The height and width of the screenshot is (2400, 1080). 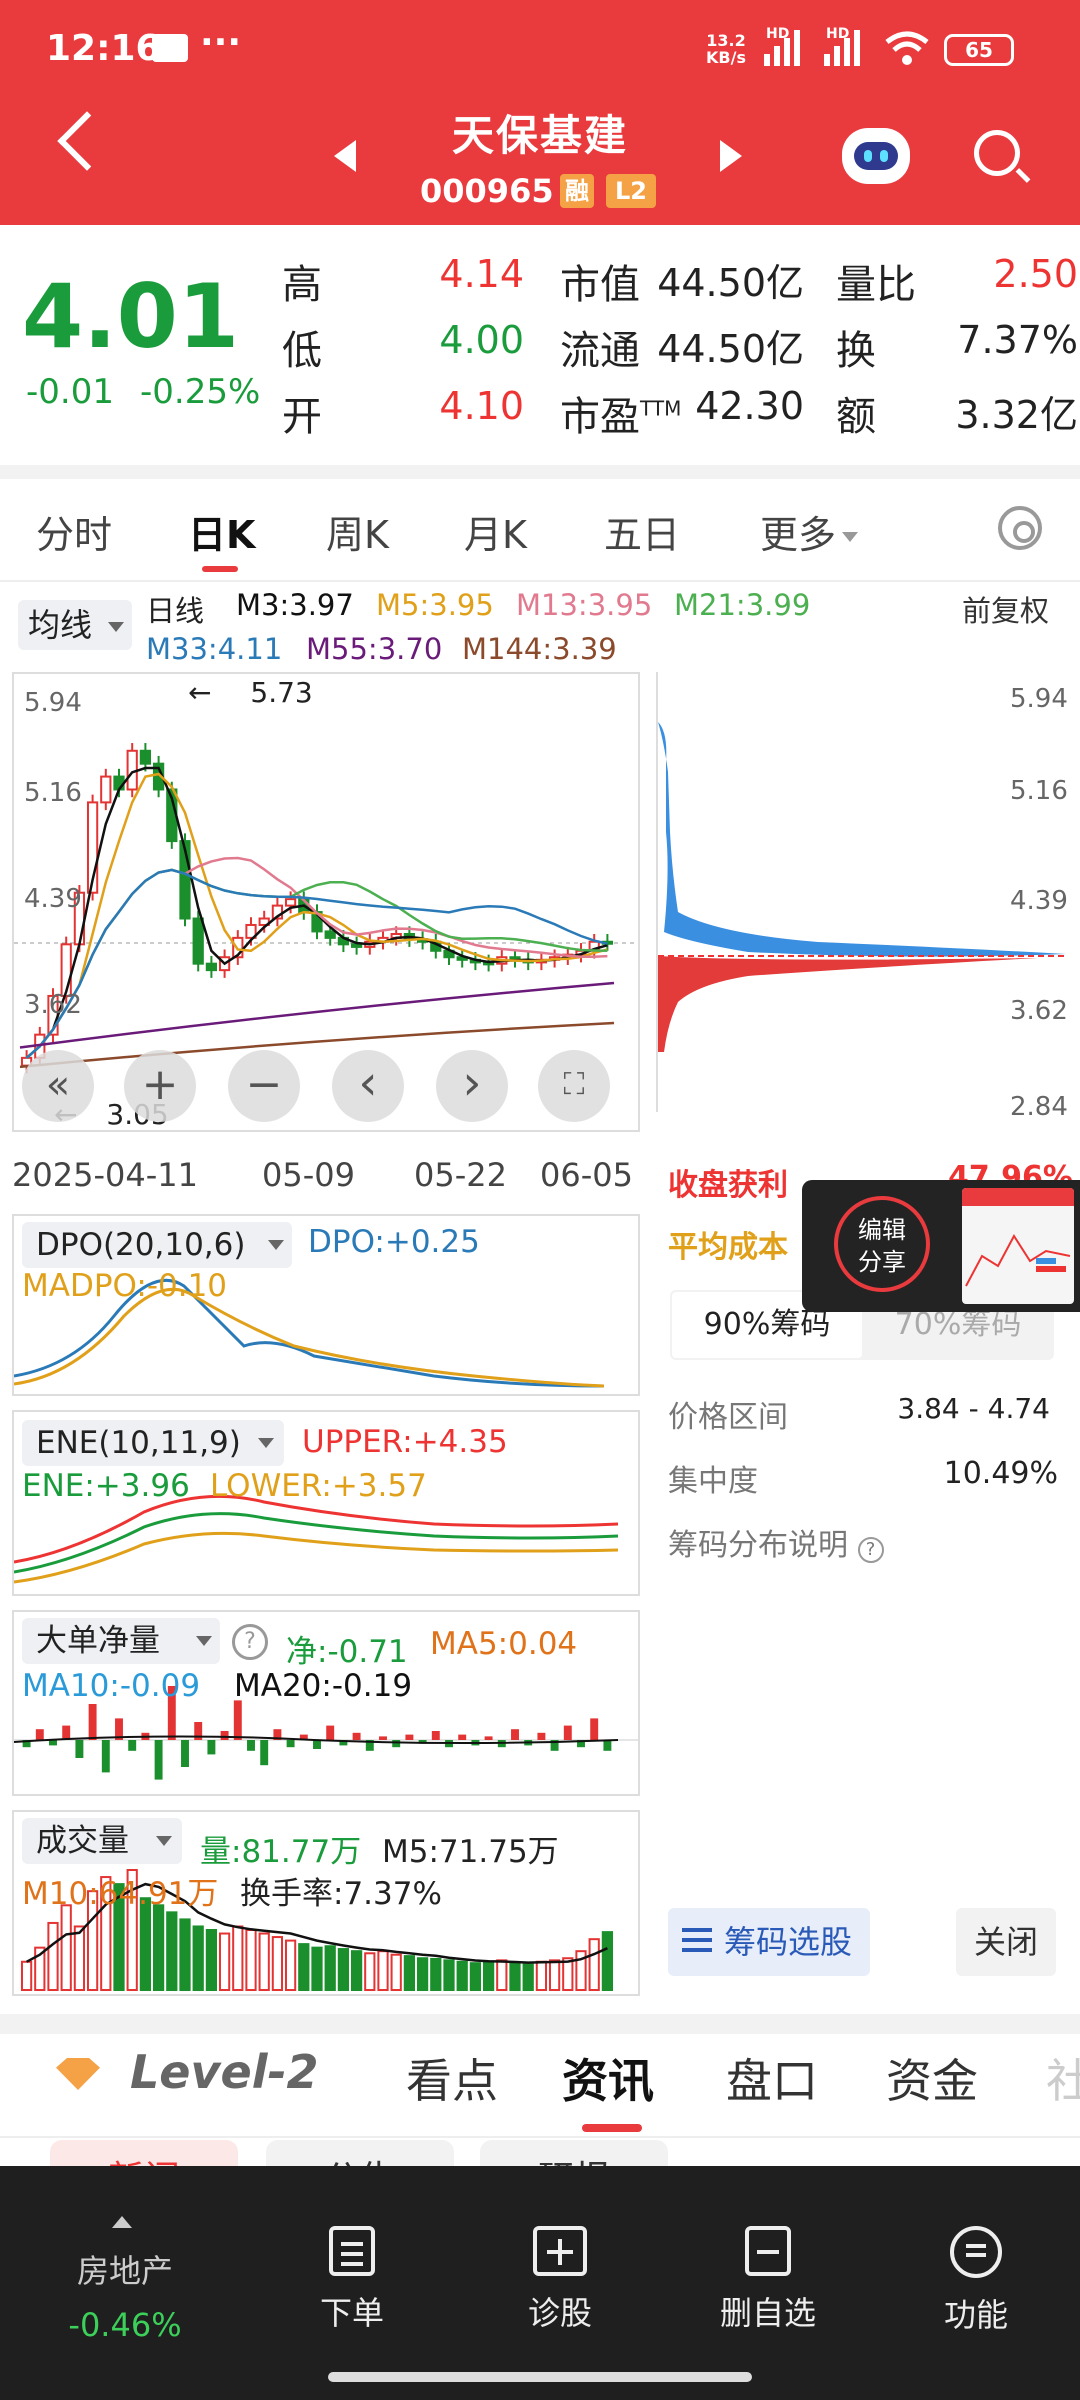 I want to click on nav-remove-watchlist: 删自选, so click(x=768, y=2280).